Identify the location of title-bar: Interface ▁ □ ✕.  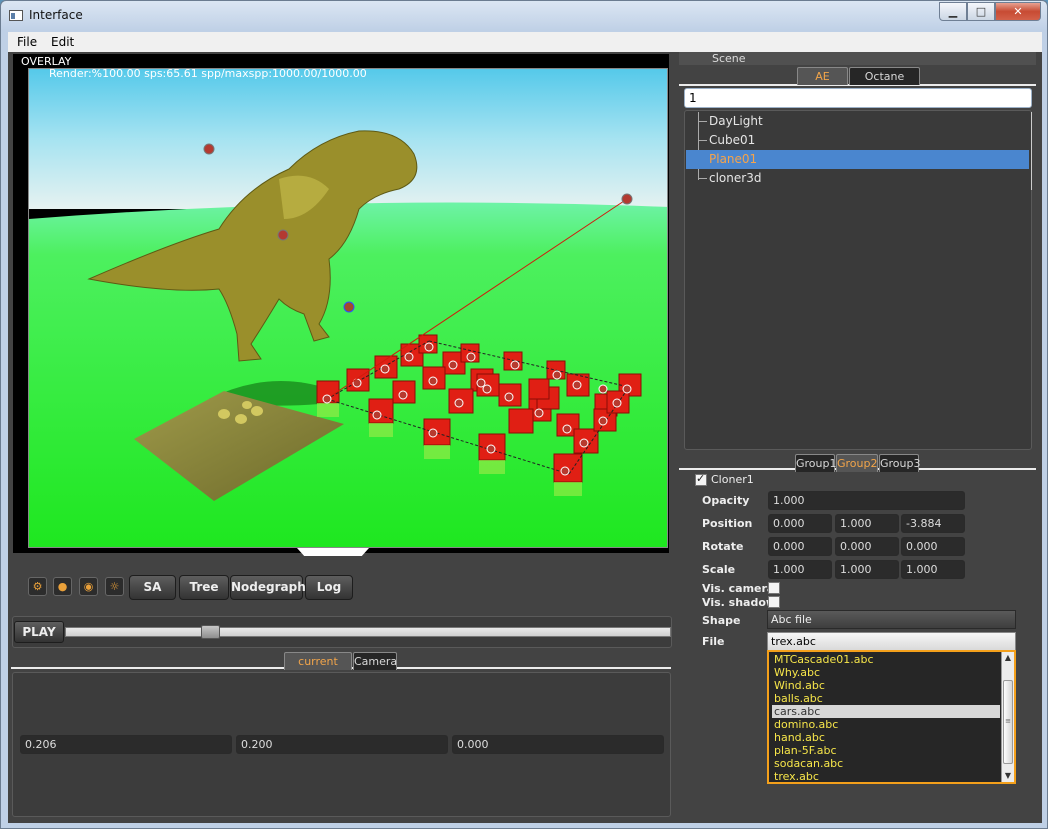
(524, 16).